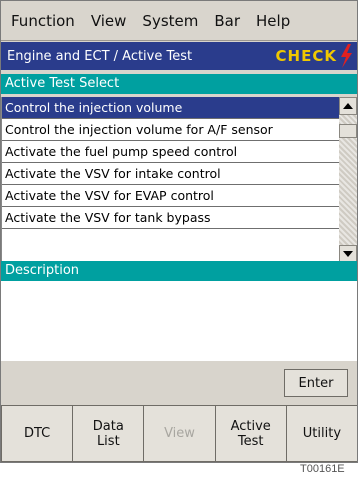 The width and height of the screenshot is (360, 477). I want to click on title-bar: Engine and ECT / Active Test CHECK, so click(179, 56).